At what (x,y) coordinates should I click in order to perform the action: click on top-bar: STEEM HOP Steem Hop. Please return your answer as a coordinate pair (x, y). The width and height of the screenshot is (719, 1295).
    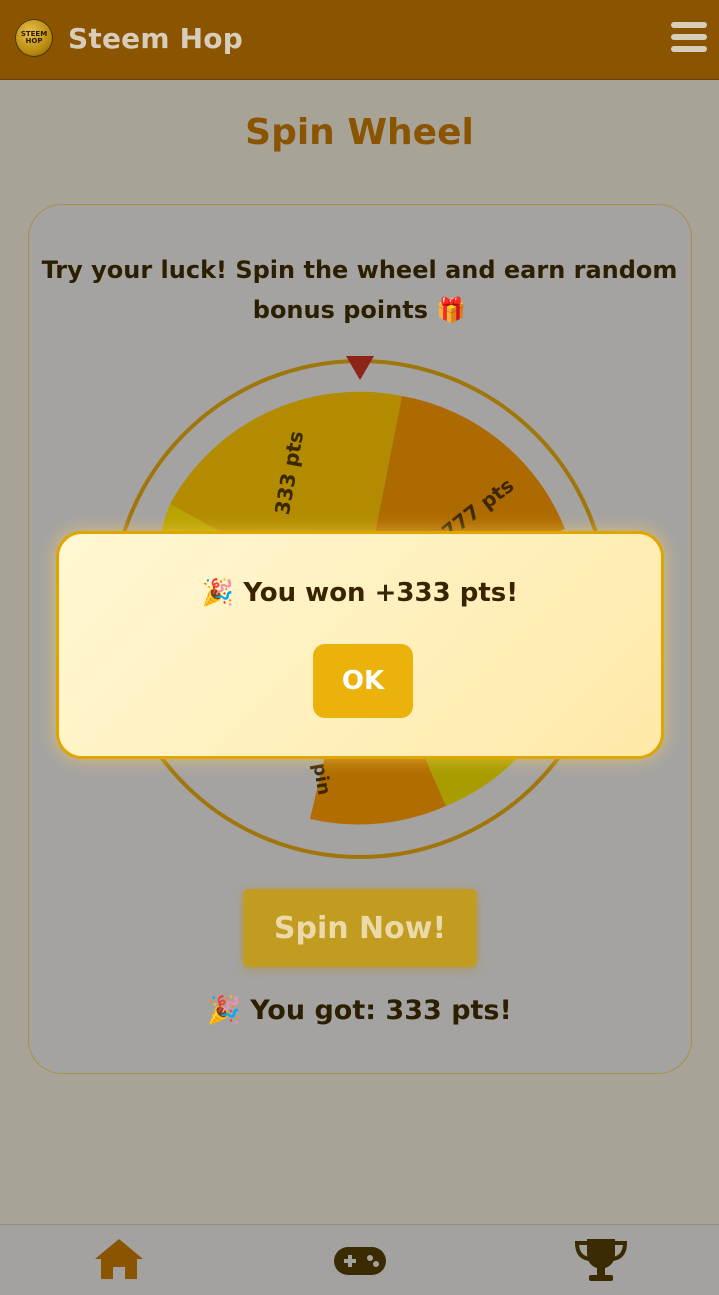
    Looking at the image, I should click on (359, 40).